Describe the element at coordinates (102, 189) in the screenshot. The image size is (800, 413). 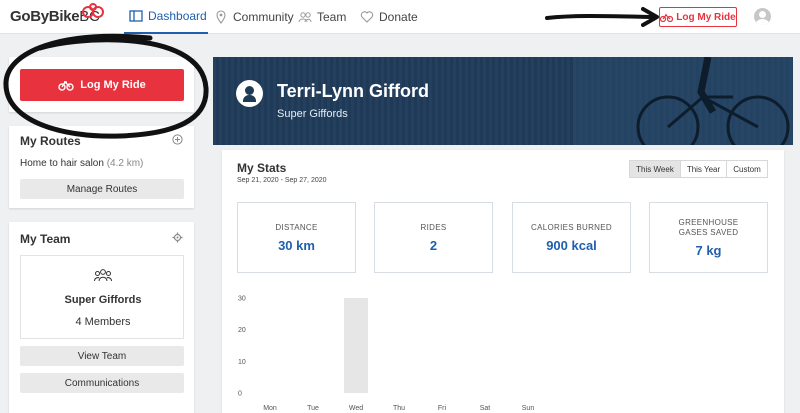
I see `manage-routes-button: Manage Routes` at that location.